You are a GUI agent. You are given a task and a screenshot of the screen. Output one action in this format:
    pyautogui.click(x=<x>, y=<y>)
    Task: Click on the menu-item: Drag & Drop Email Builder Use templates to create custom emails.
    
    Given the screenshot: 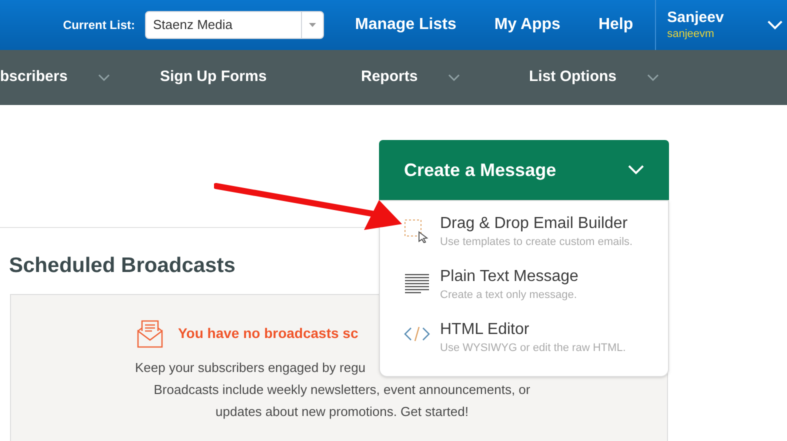 What is the action you would take?
    pyautogui.click(x=524, y=235)
    